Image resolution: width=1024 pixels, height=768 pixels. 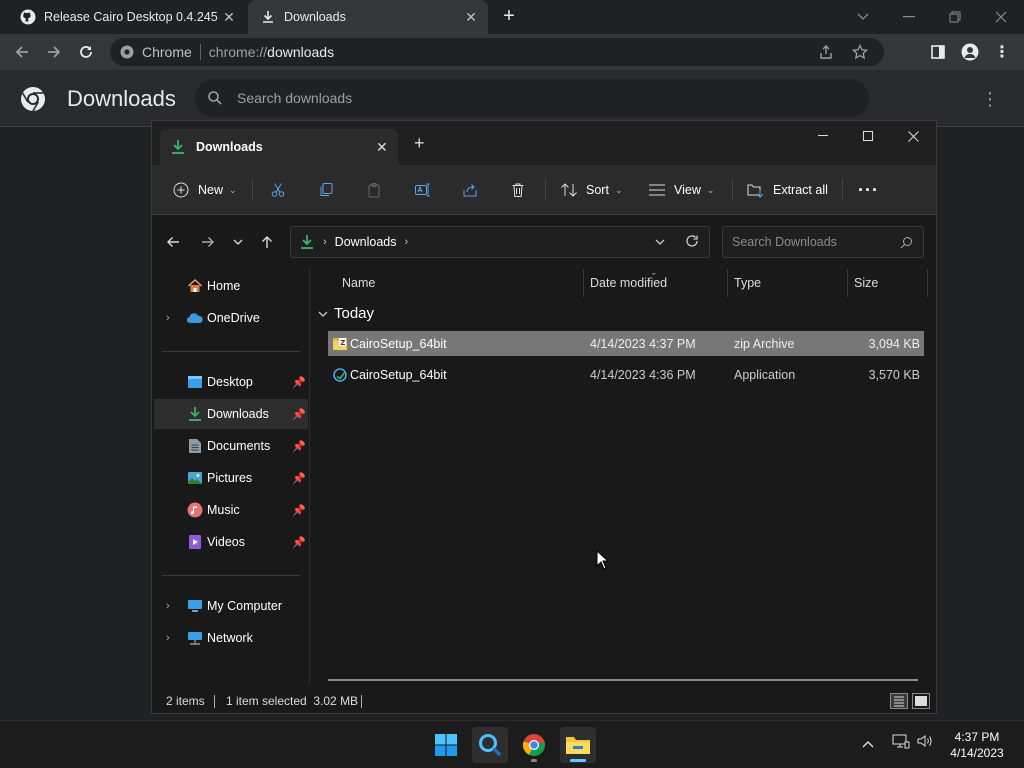 What do you see at coordinates (692, 242) in the screenshot?
I see `refresh-icon` at bounding box center [692, 242].